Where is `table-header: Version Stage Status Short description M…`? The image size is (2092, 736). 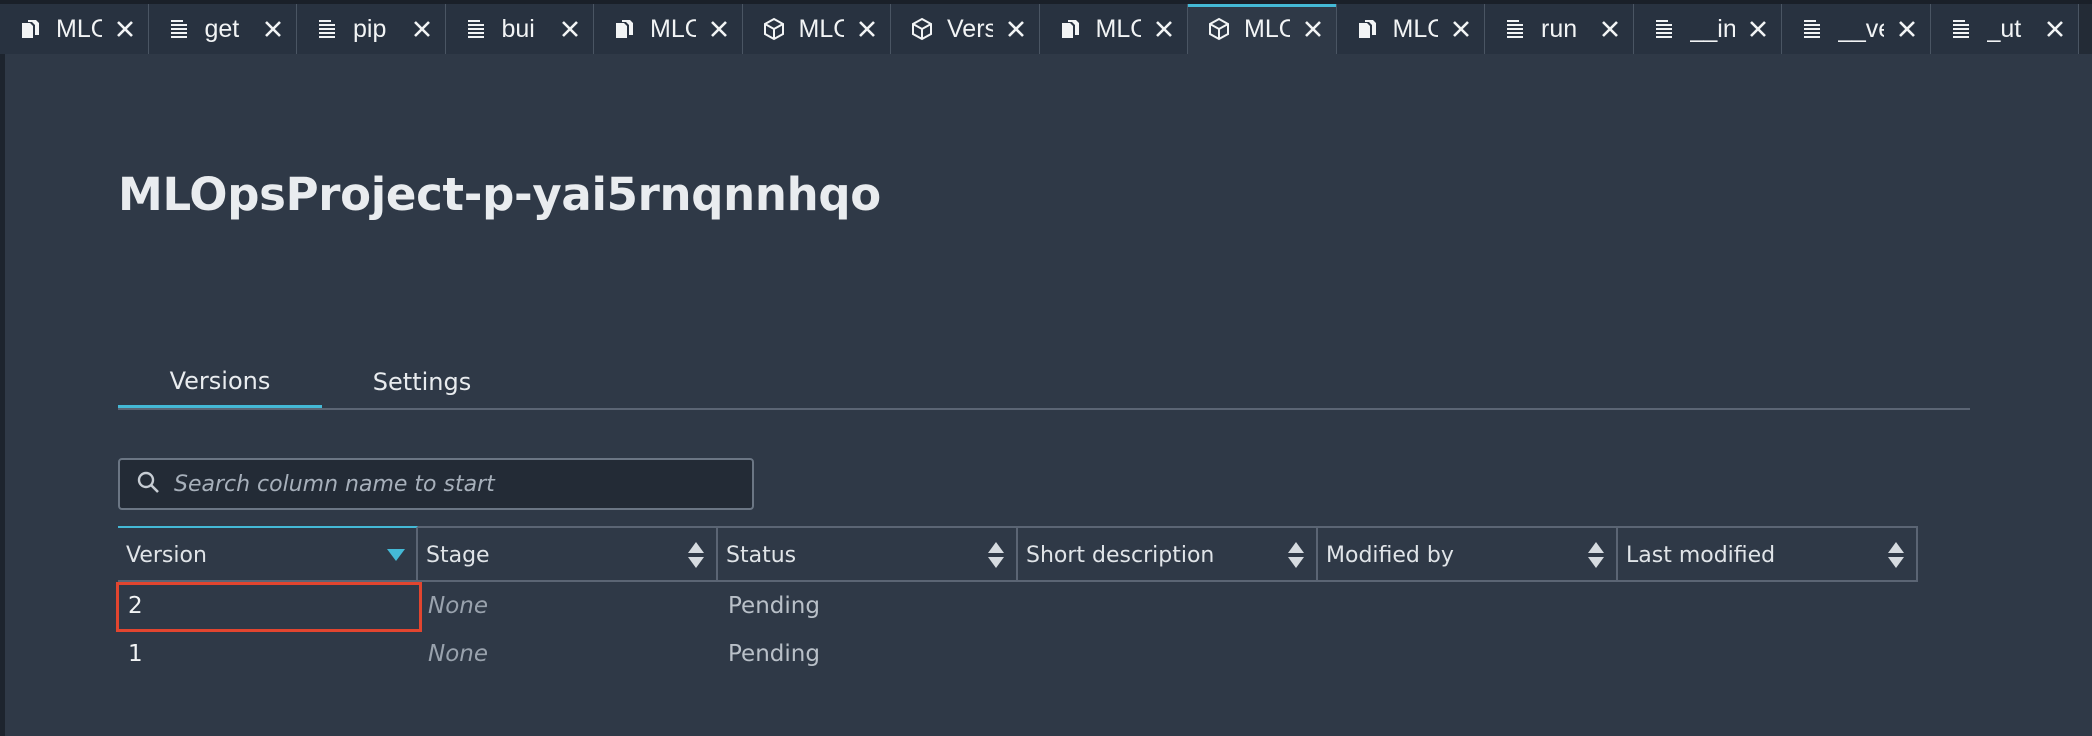
table-header: Version Stage Status Short description M… is located at coordinates (1018, 554).